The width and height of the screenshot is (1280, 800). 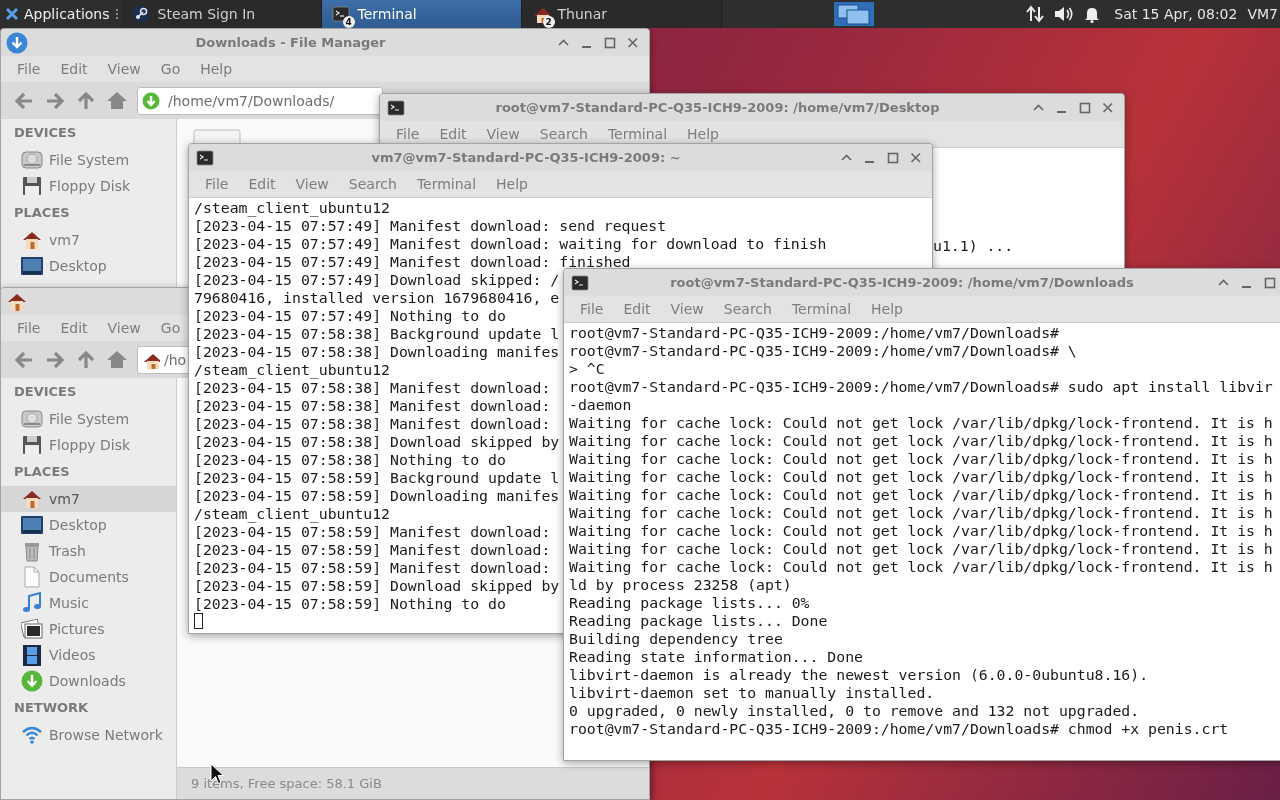 I want to click on handle-icon, so click(x=116, y=14).